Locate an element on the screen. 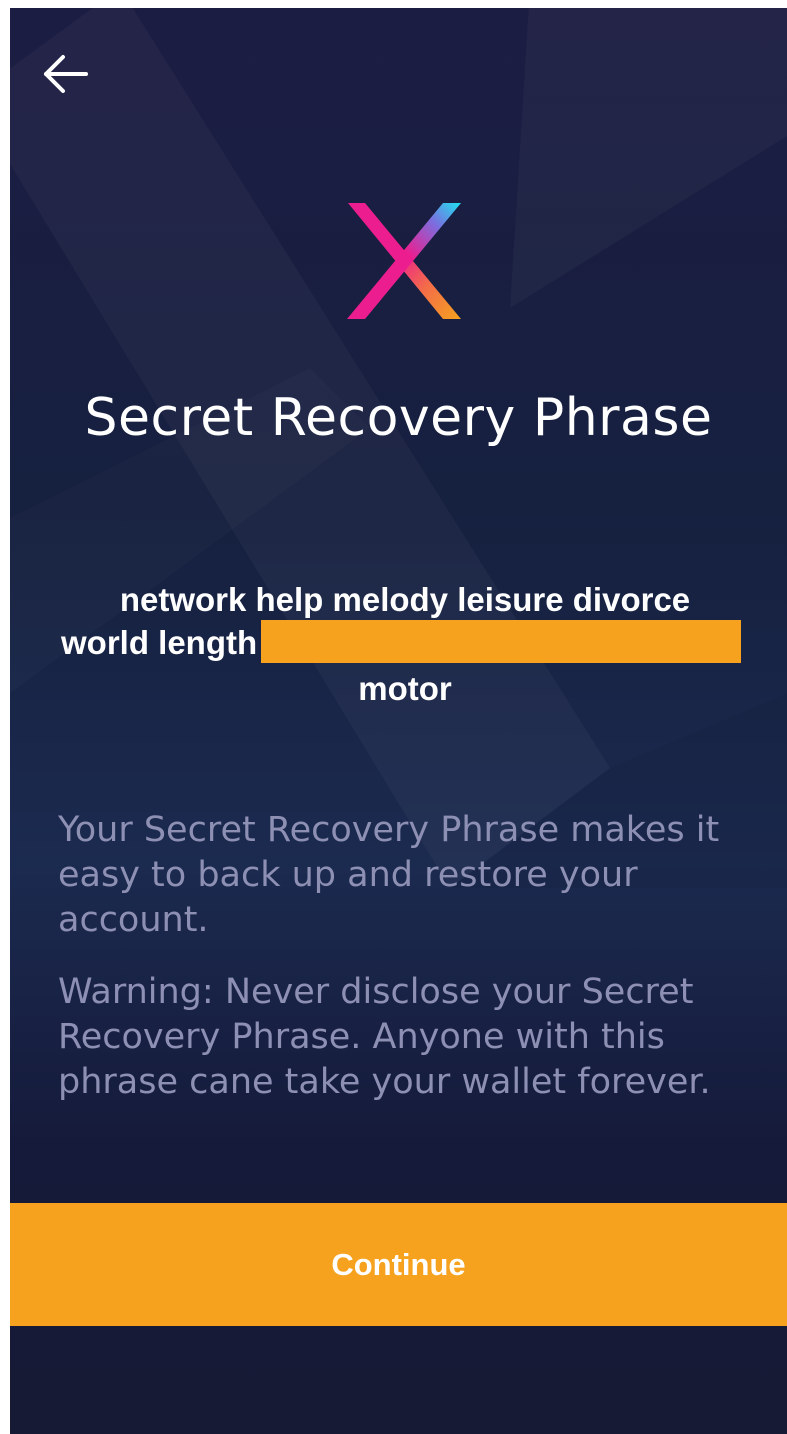  phrase-line-3: motor is located at coordinates (405, 688).